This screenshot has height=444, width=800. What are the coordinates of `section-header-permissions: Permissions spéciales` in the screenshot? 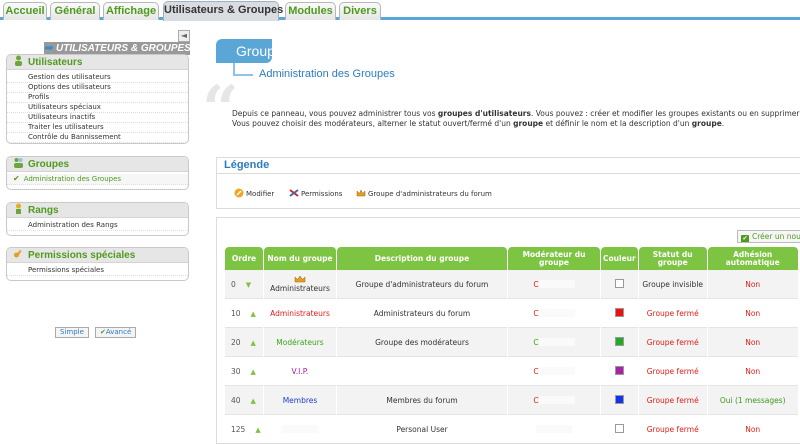 It's located at (97, 255).